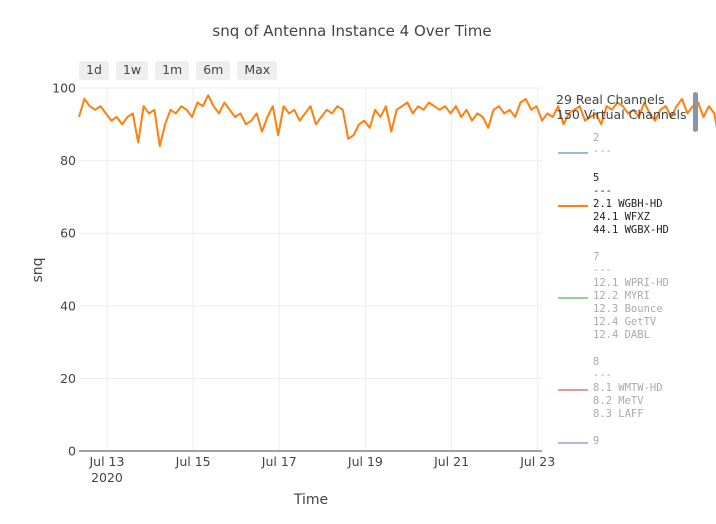 The height and width of the screenshot is (524, 716). What do you see at coordinates (64, 270) in the screenshot?
I see `y-axis-ticks: 0 20 40 60 80 100` at bounding box center [64, 270].